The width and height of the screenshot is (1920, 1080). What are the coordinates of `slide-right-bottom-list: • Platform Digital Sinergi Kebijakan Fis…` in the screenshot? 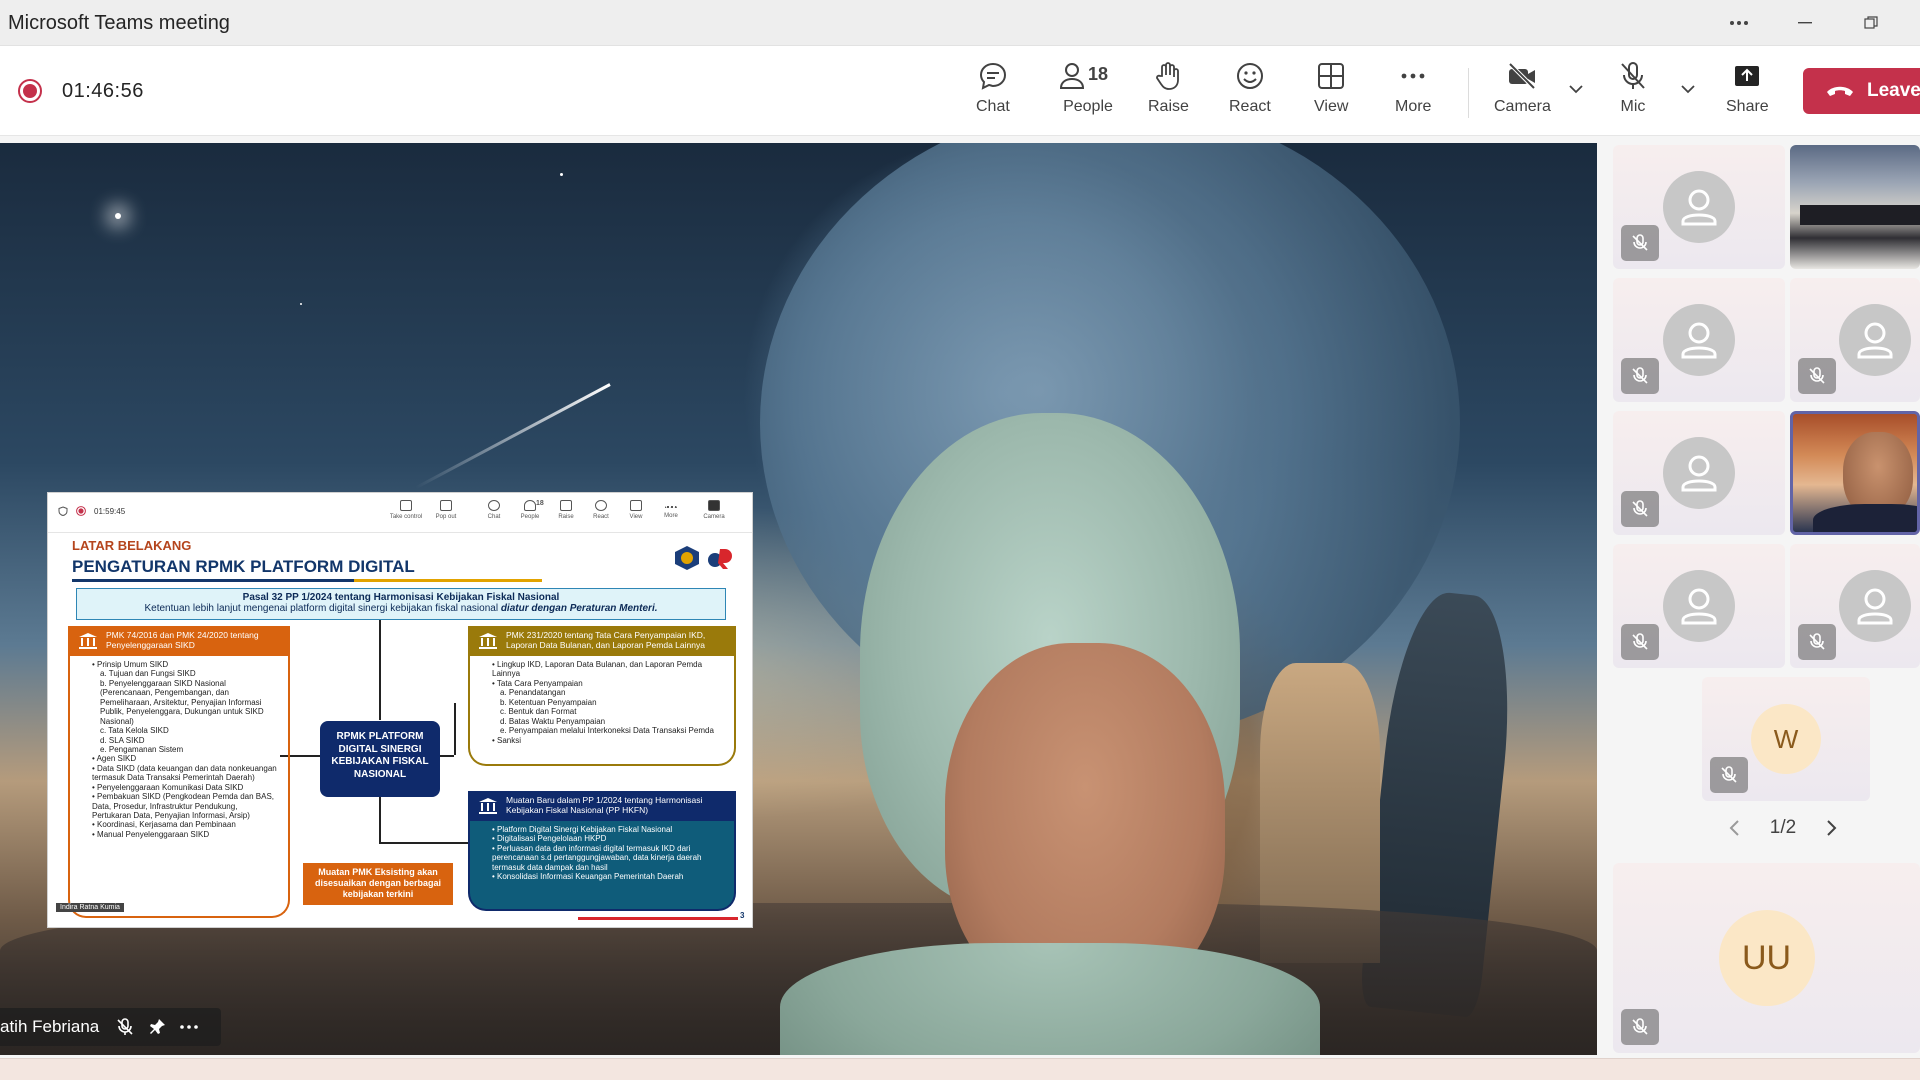 It's located at (602, 853).